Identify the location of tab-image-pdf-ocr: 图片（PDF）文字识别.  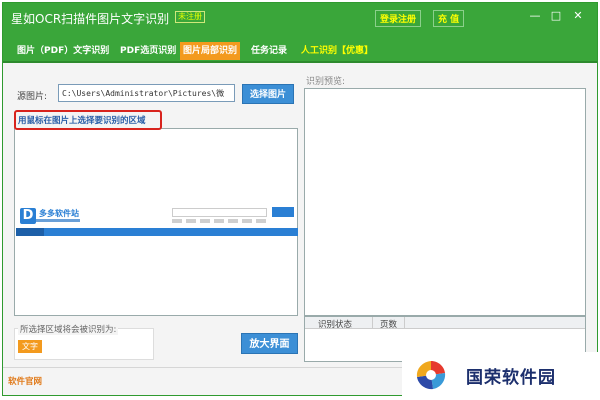
(63, 51).